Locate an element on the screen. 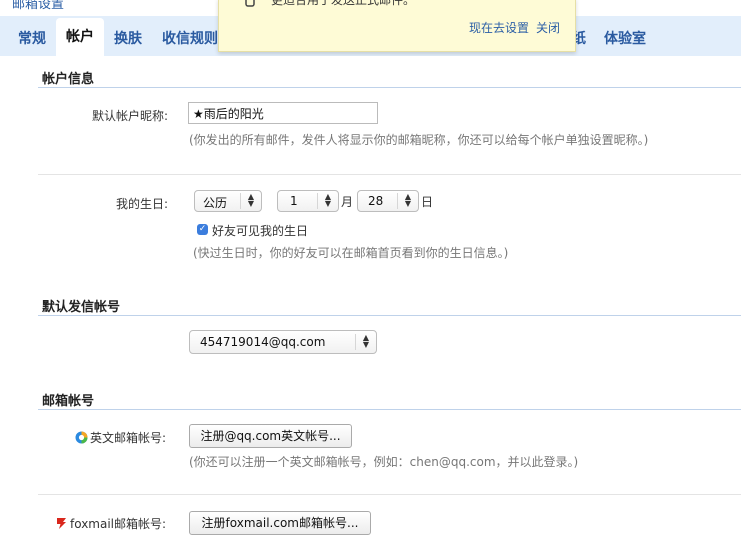 The height and width of the screenshot is (535, 741). month-unit: 月 is located at coordinates (347, 202).